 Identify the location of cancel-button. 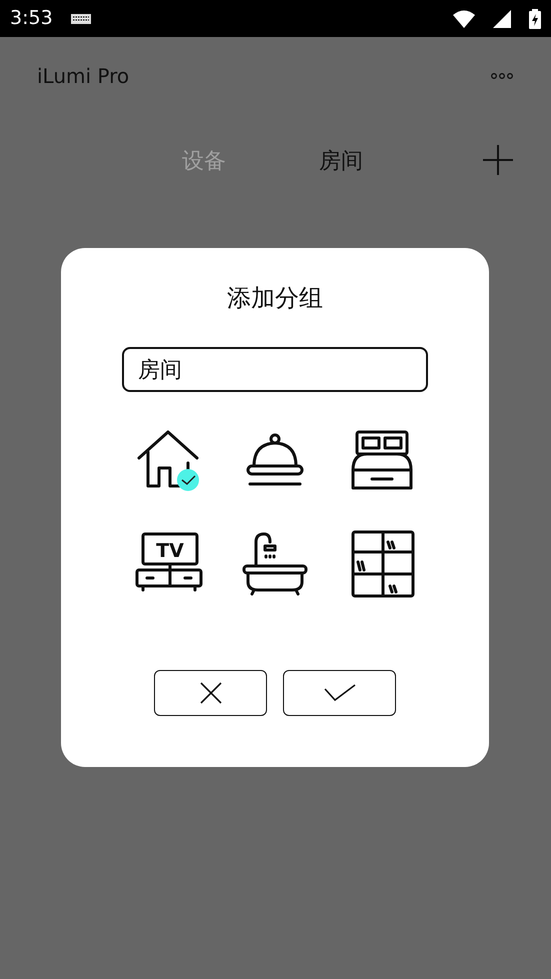
(210, 693).